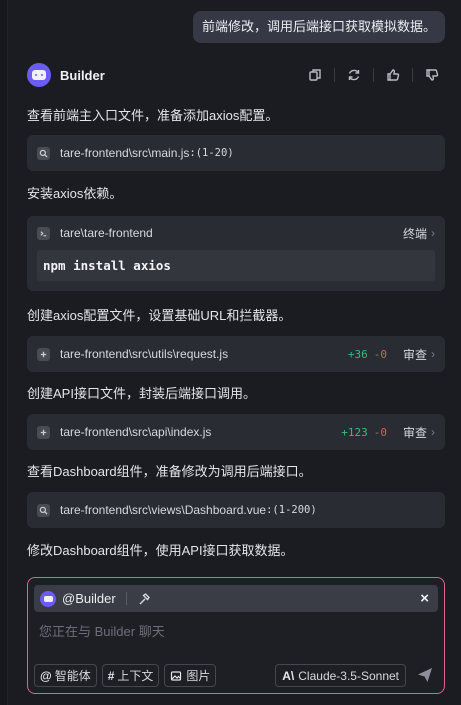 The image size is (461, 705). Describe the element at coordinates (144, 599) in the screenshot. I see `hammer-icon` at that location.